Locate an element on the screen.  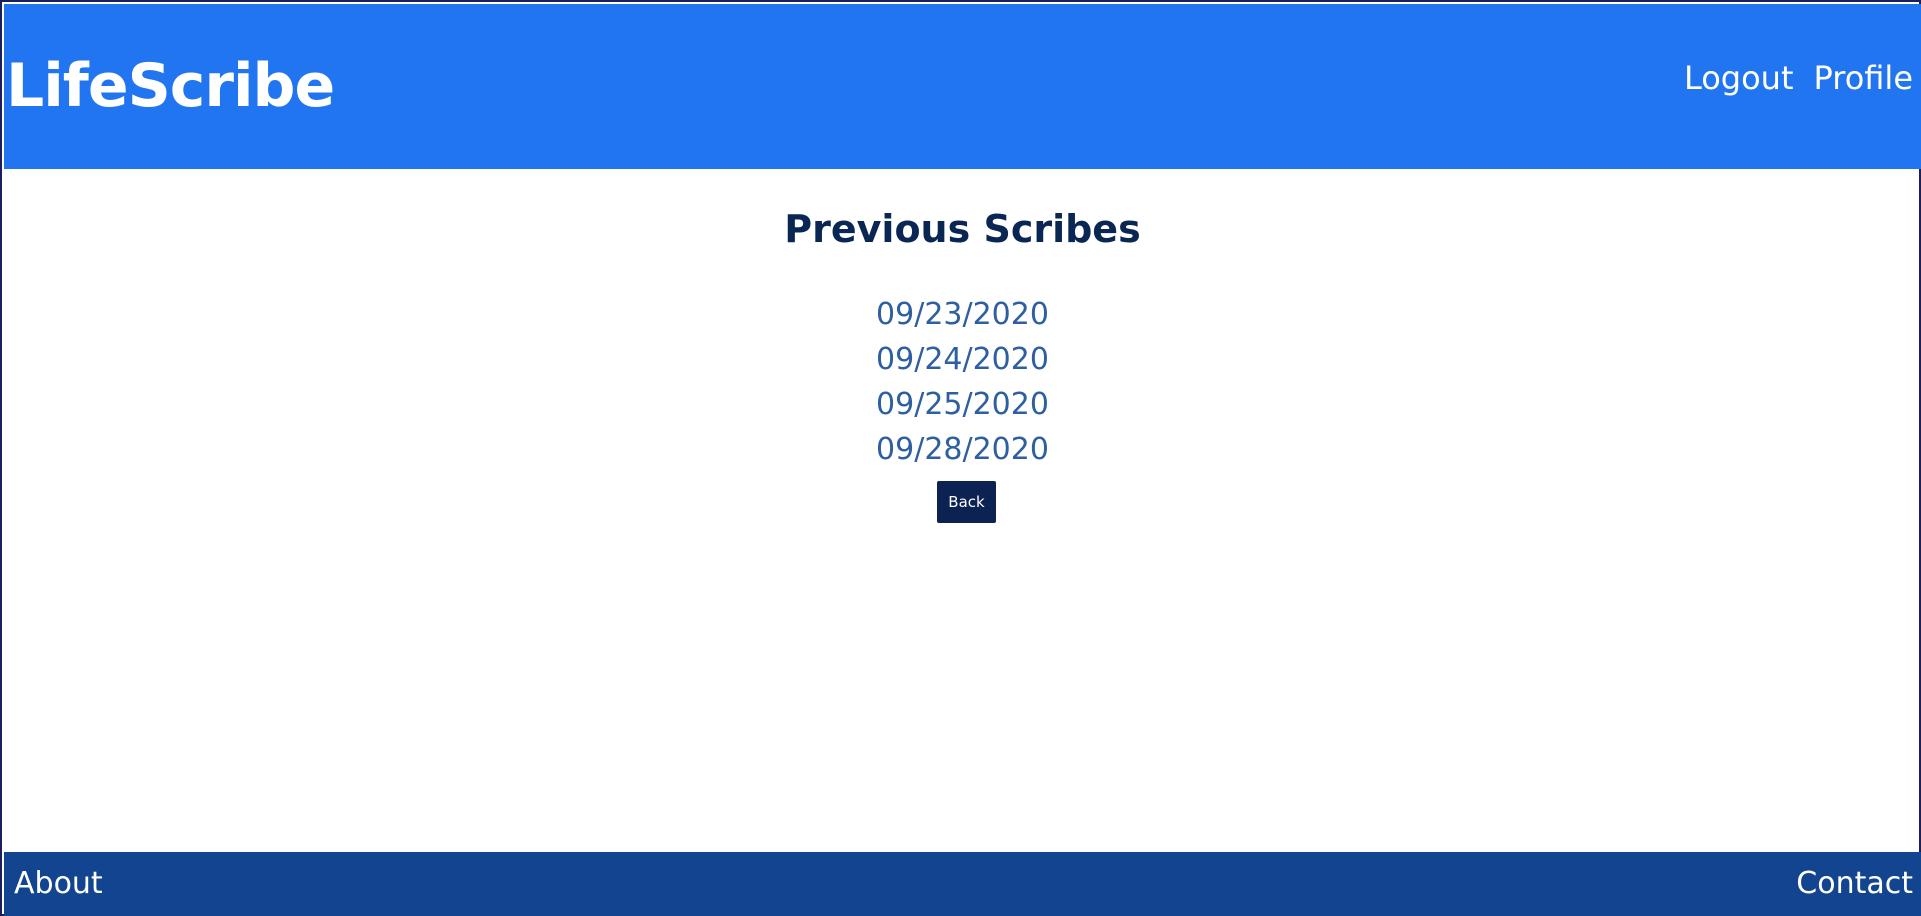
profile-link: Profile is located at coordinates (1864, 78).